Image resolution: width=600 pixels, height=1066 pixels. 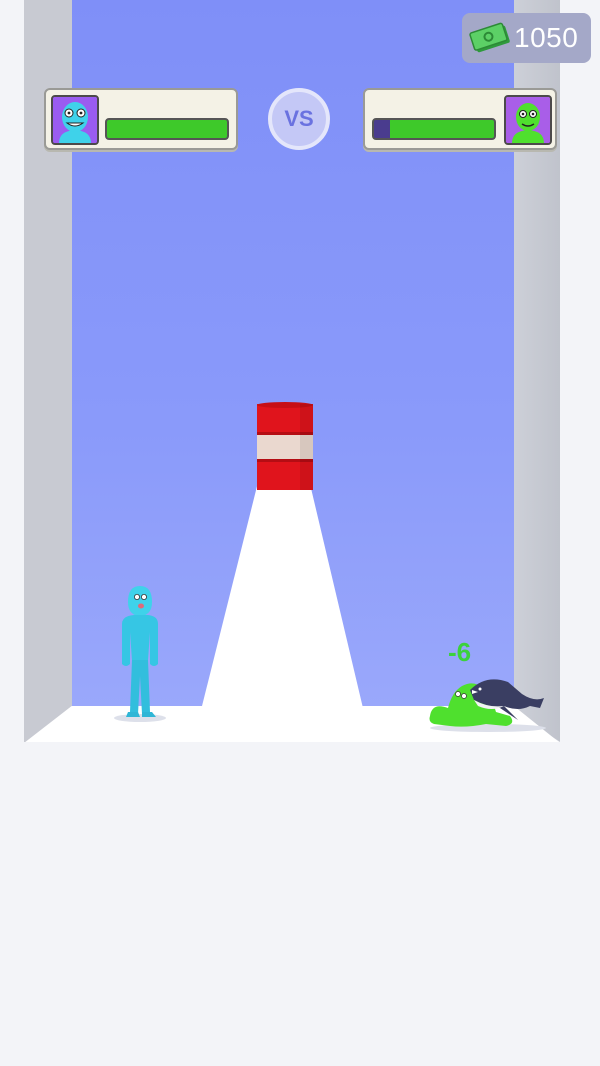 What do you see at coordinates (489, 37) in the screenshot?
I see `cash-icon` at bounding box center [489, 37].